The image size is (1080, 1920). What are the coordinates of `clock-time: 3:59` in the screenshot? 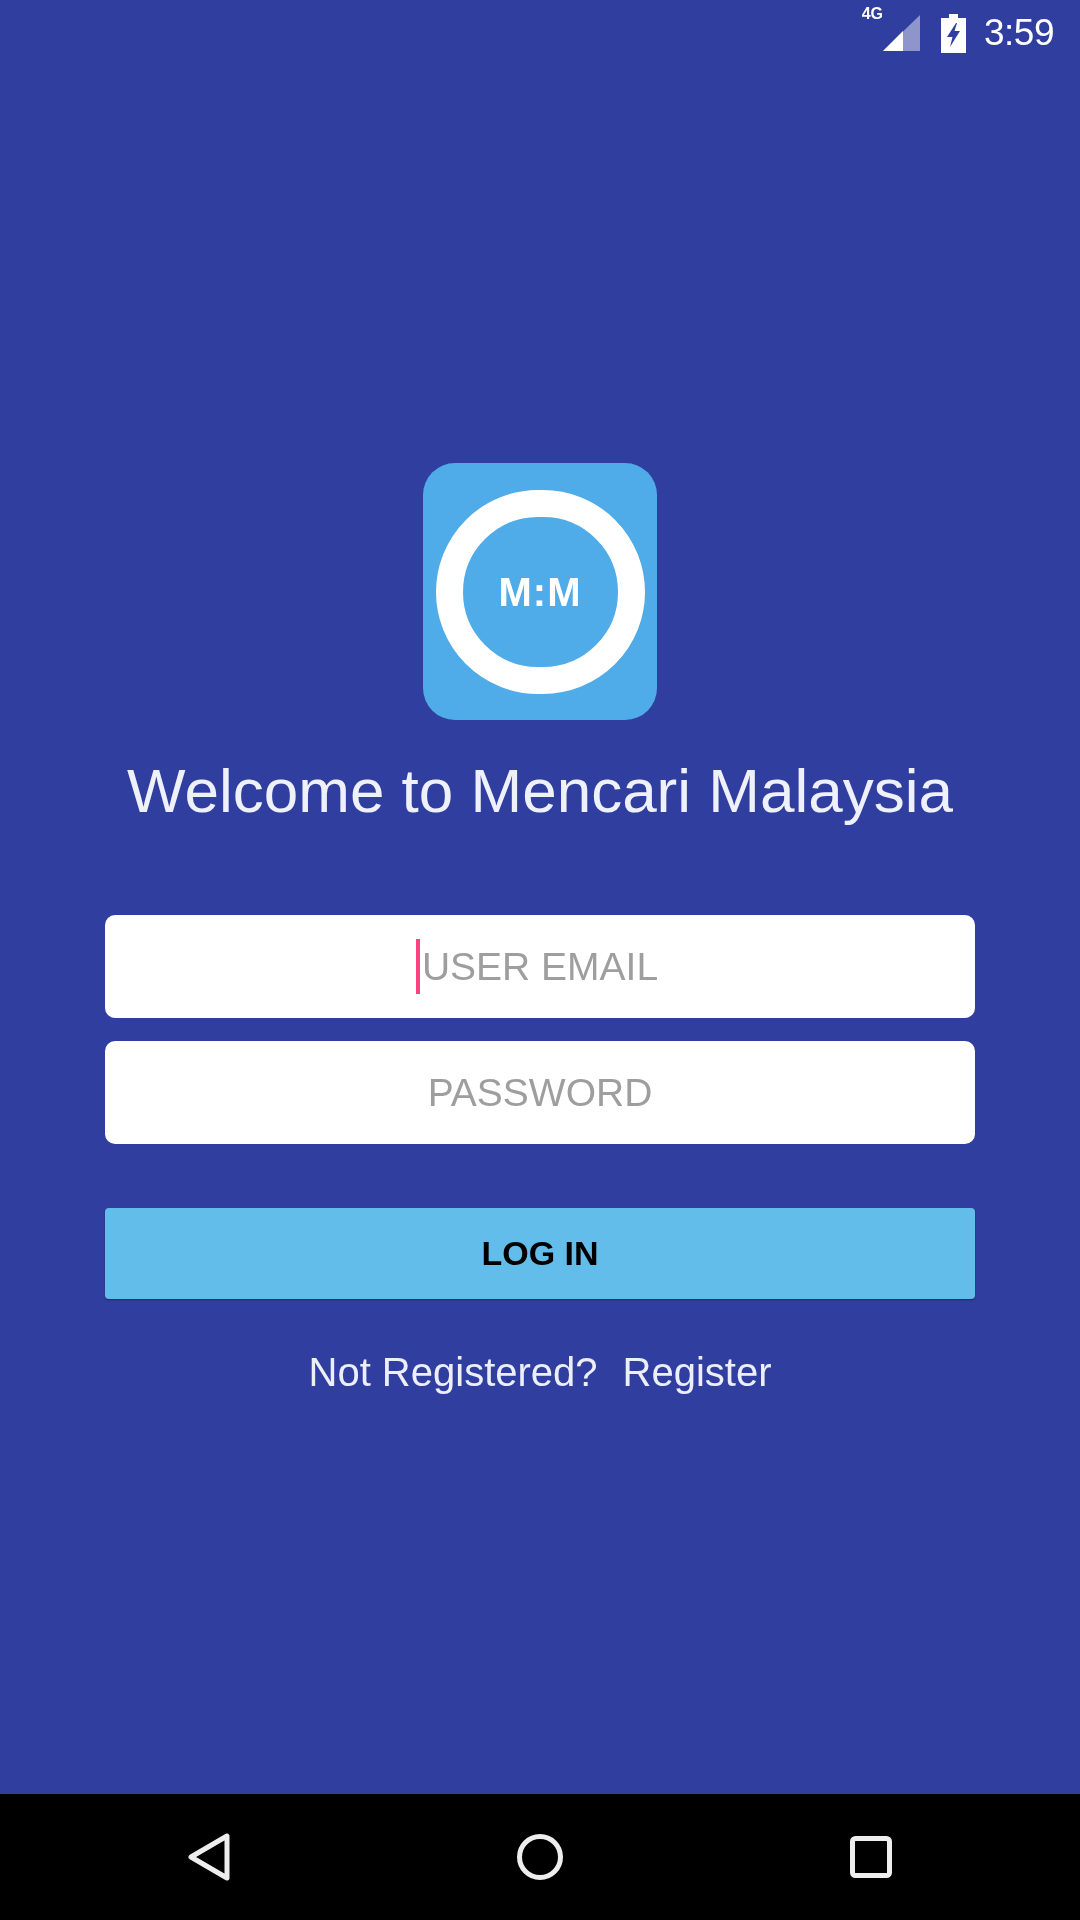 It's located at (1019, 33).